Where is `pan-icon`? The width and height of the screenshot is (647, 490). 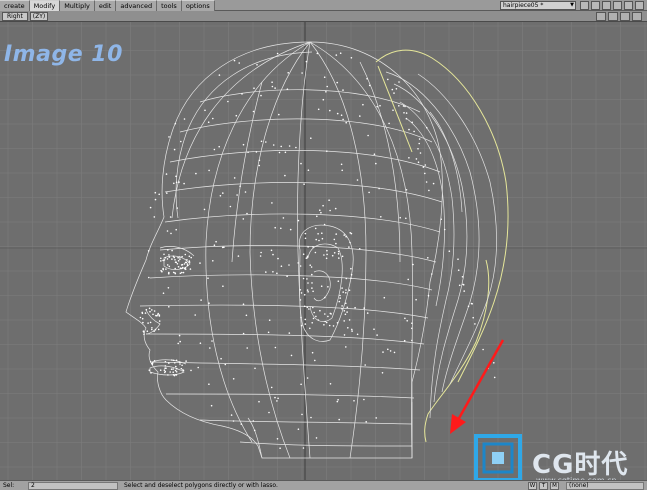 pan-icon is located at coordinates (601, 16).